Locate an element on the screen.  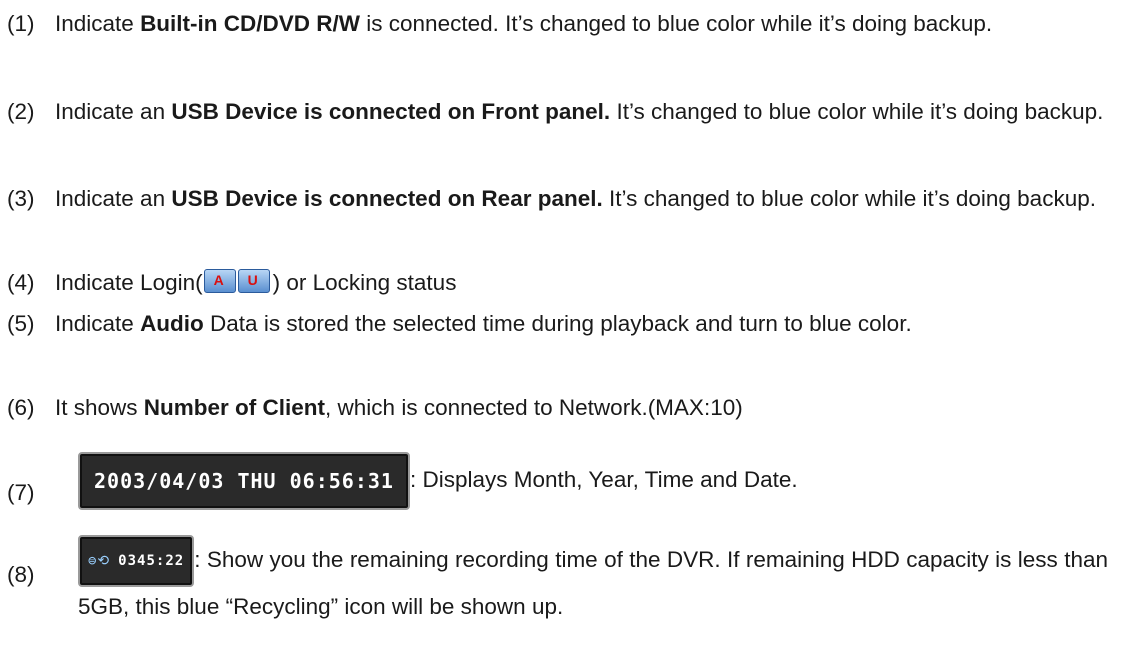
item-text-bold: Audio is located at coordinates (172, 323).